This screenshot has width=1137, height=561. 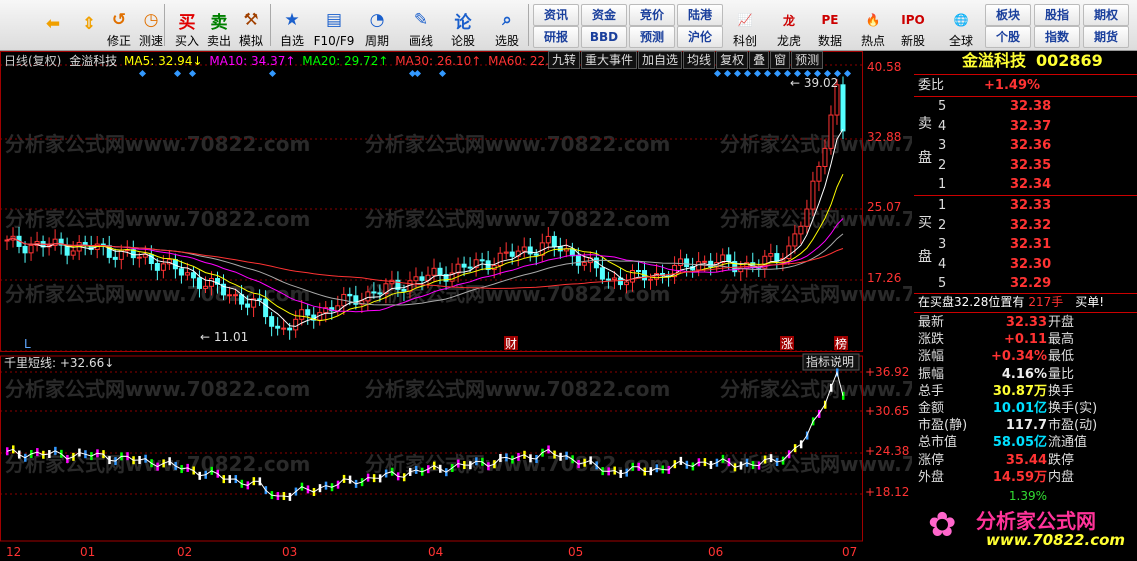 I want to click on market-button-b1: 指数, so click(x=1057, y=37).